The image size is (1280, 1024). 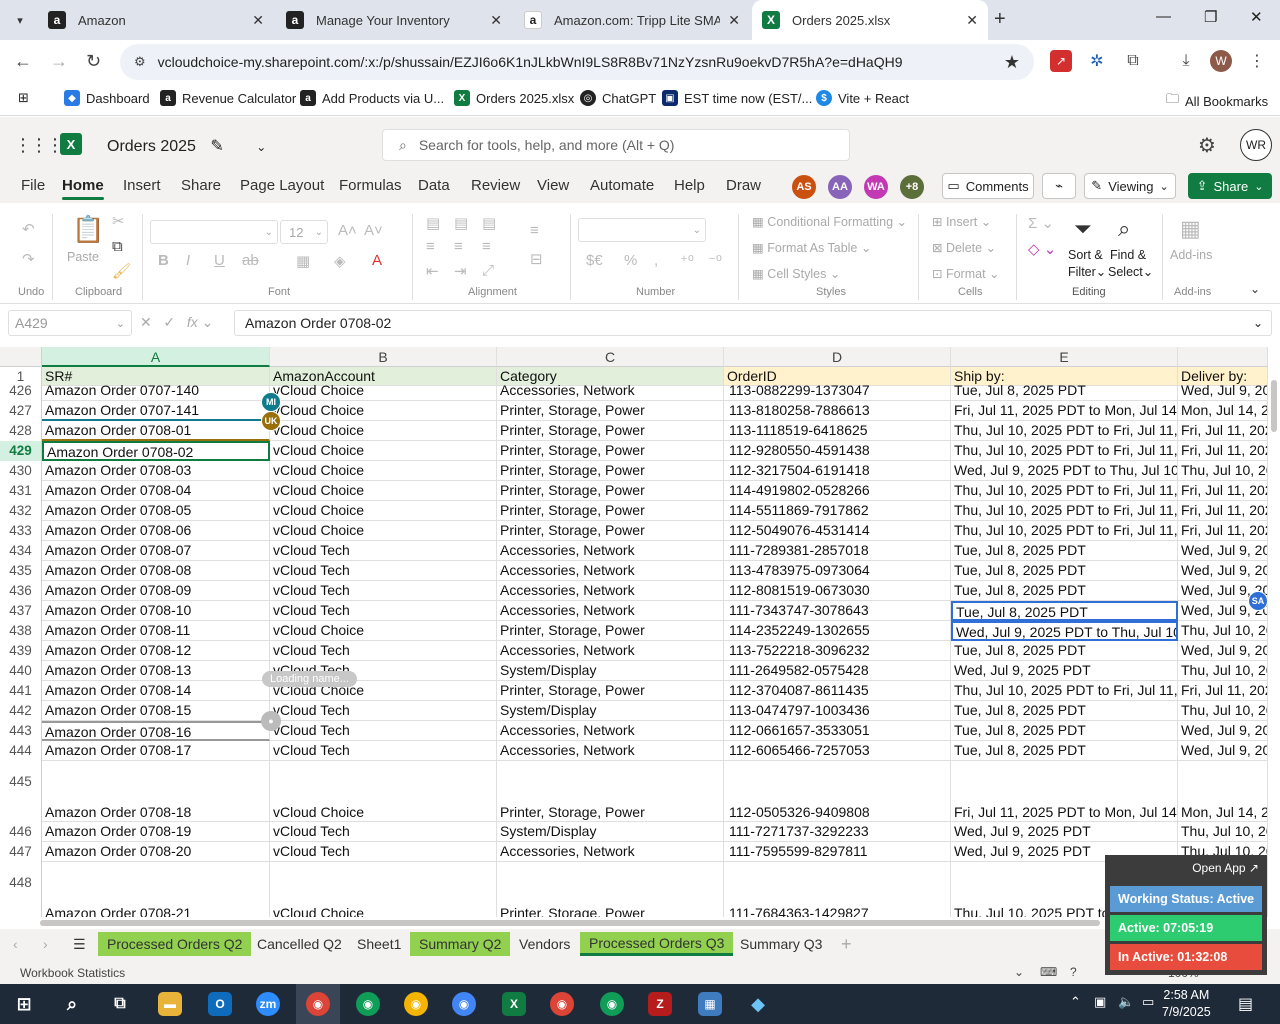 I want to click on row-number: 430, so click(x=21, y=471).